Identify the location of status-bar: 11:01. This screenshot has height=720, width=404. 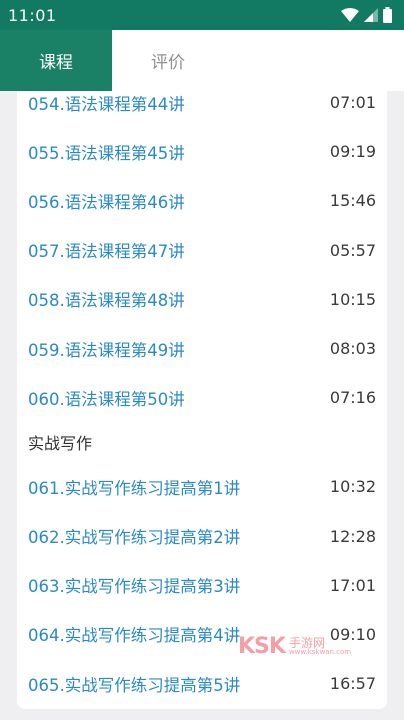
(202, 15).